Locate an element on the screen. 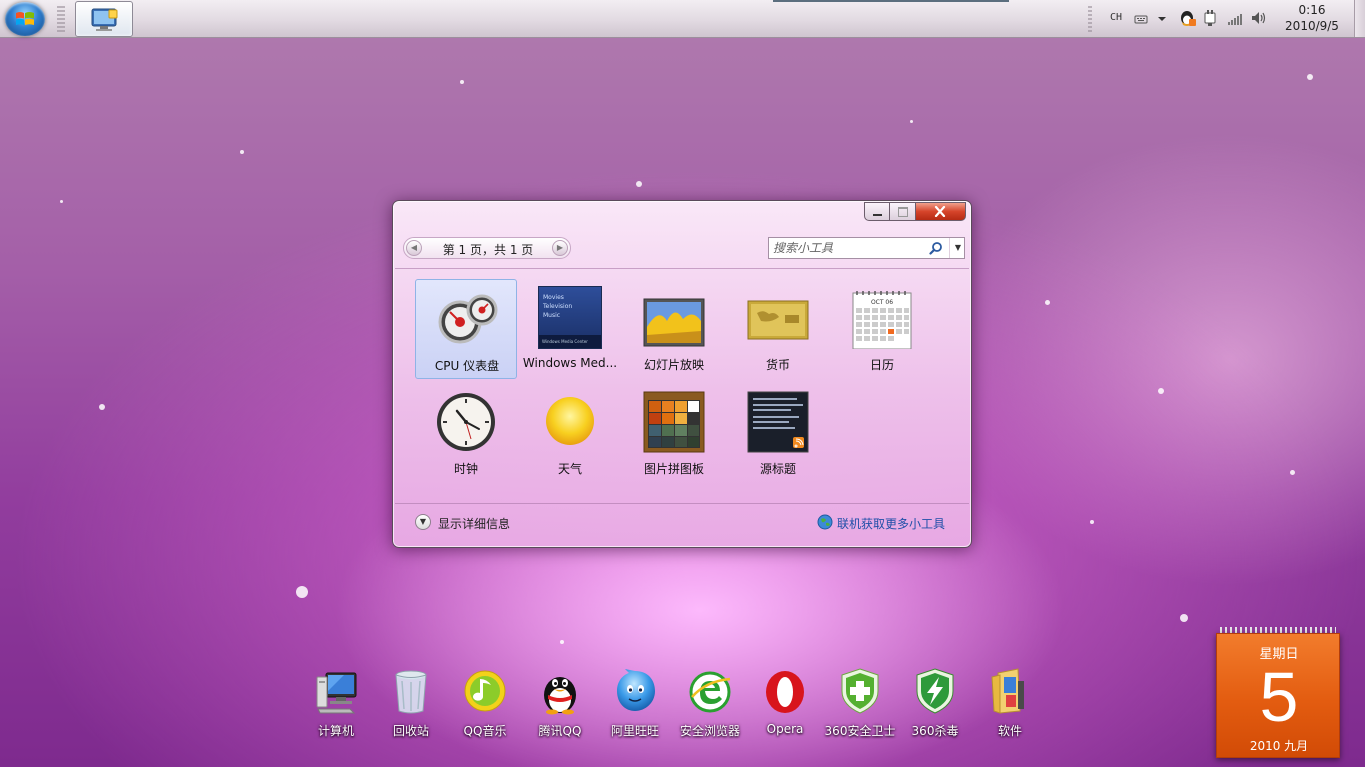  360-safeguard-icon is located at coordinates (860, 691).